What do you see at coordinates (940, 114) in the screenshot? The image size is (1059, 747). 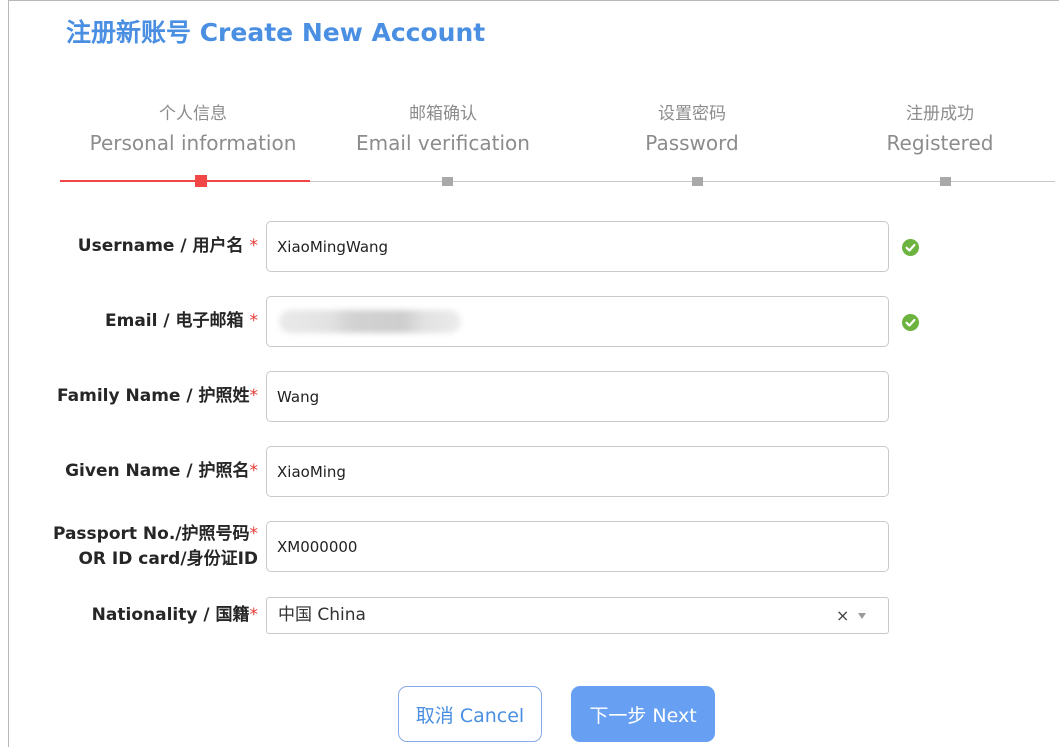 I see `step-label-zh: 注册成功` at bounding box center [940, 114].